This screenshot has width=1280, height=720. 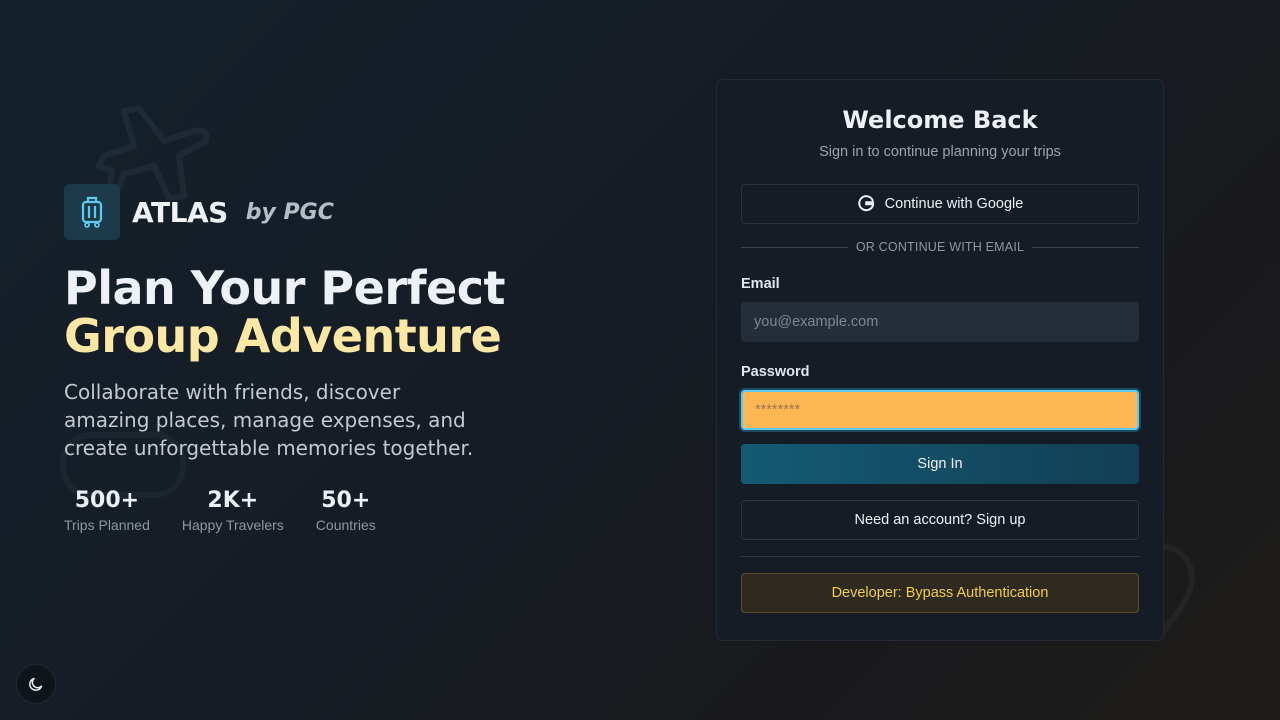 I want to click on google-signin-button: Continue with Google, so click(x=940, y=204).